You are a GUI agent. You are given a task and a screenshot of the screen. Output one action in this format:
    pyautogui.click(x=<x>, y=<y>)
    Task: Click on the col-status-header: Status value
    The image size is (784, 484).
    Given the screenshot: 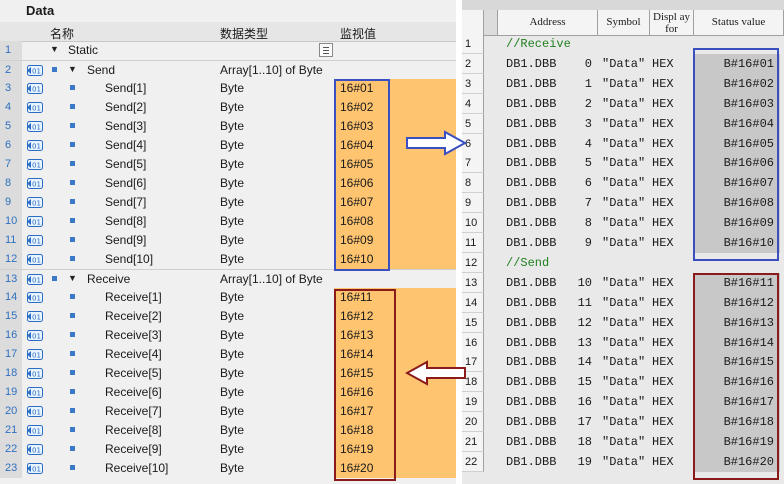 What is the action you would take?
    pyautogui.click(x=739, y=22)
    